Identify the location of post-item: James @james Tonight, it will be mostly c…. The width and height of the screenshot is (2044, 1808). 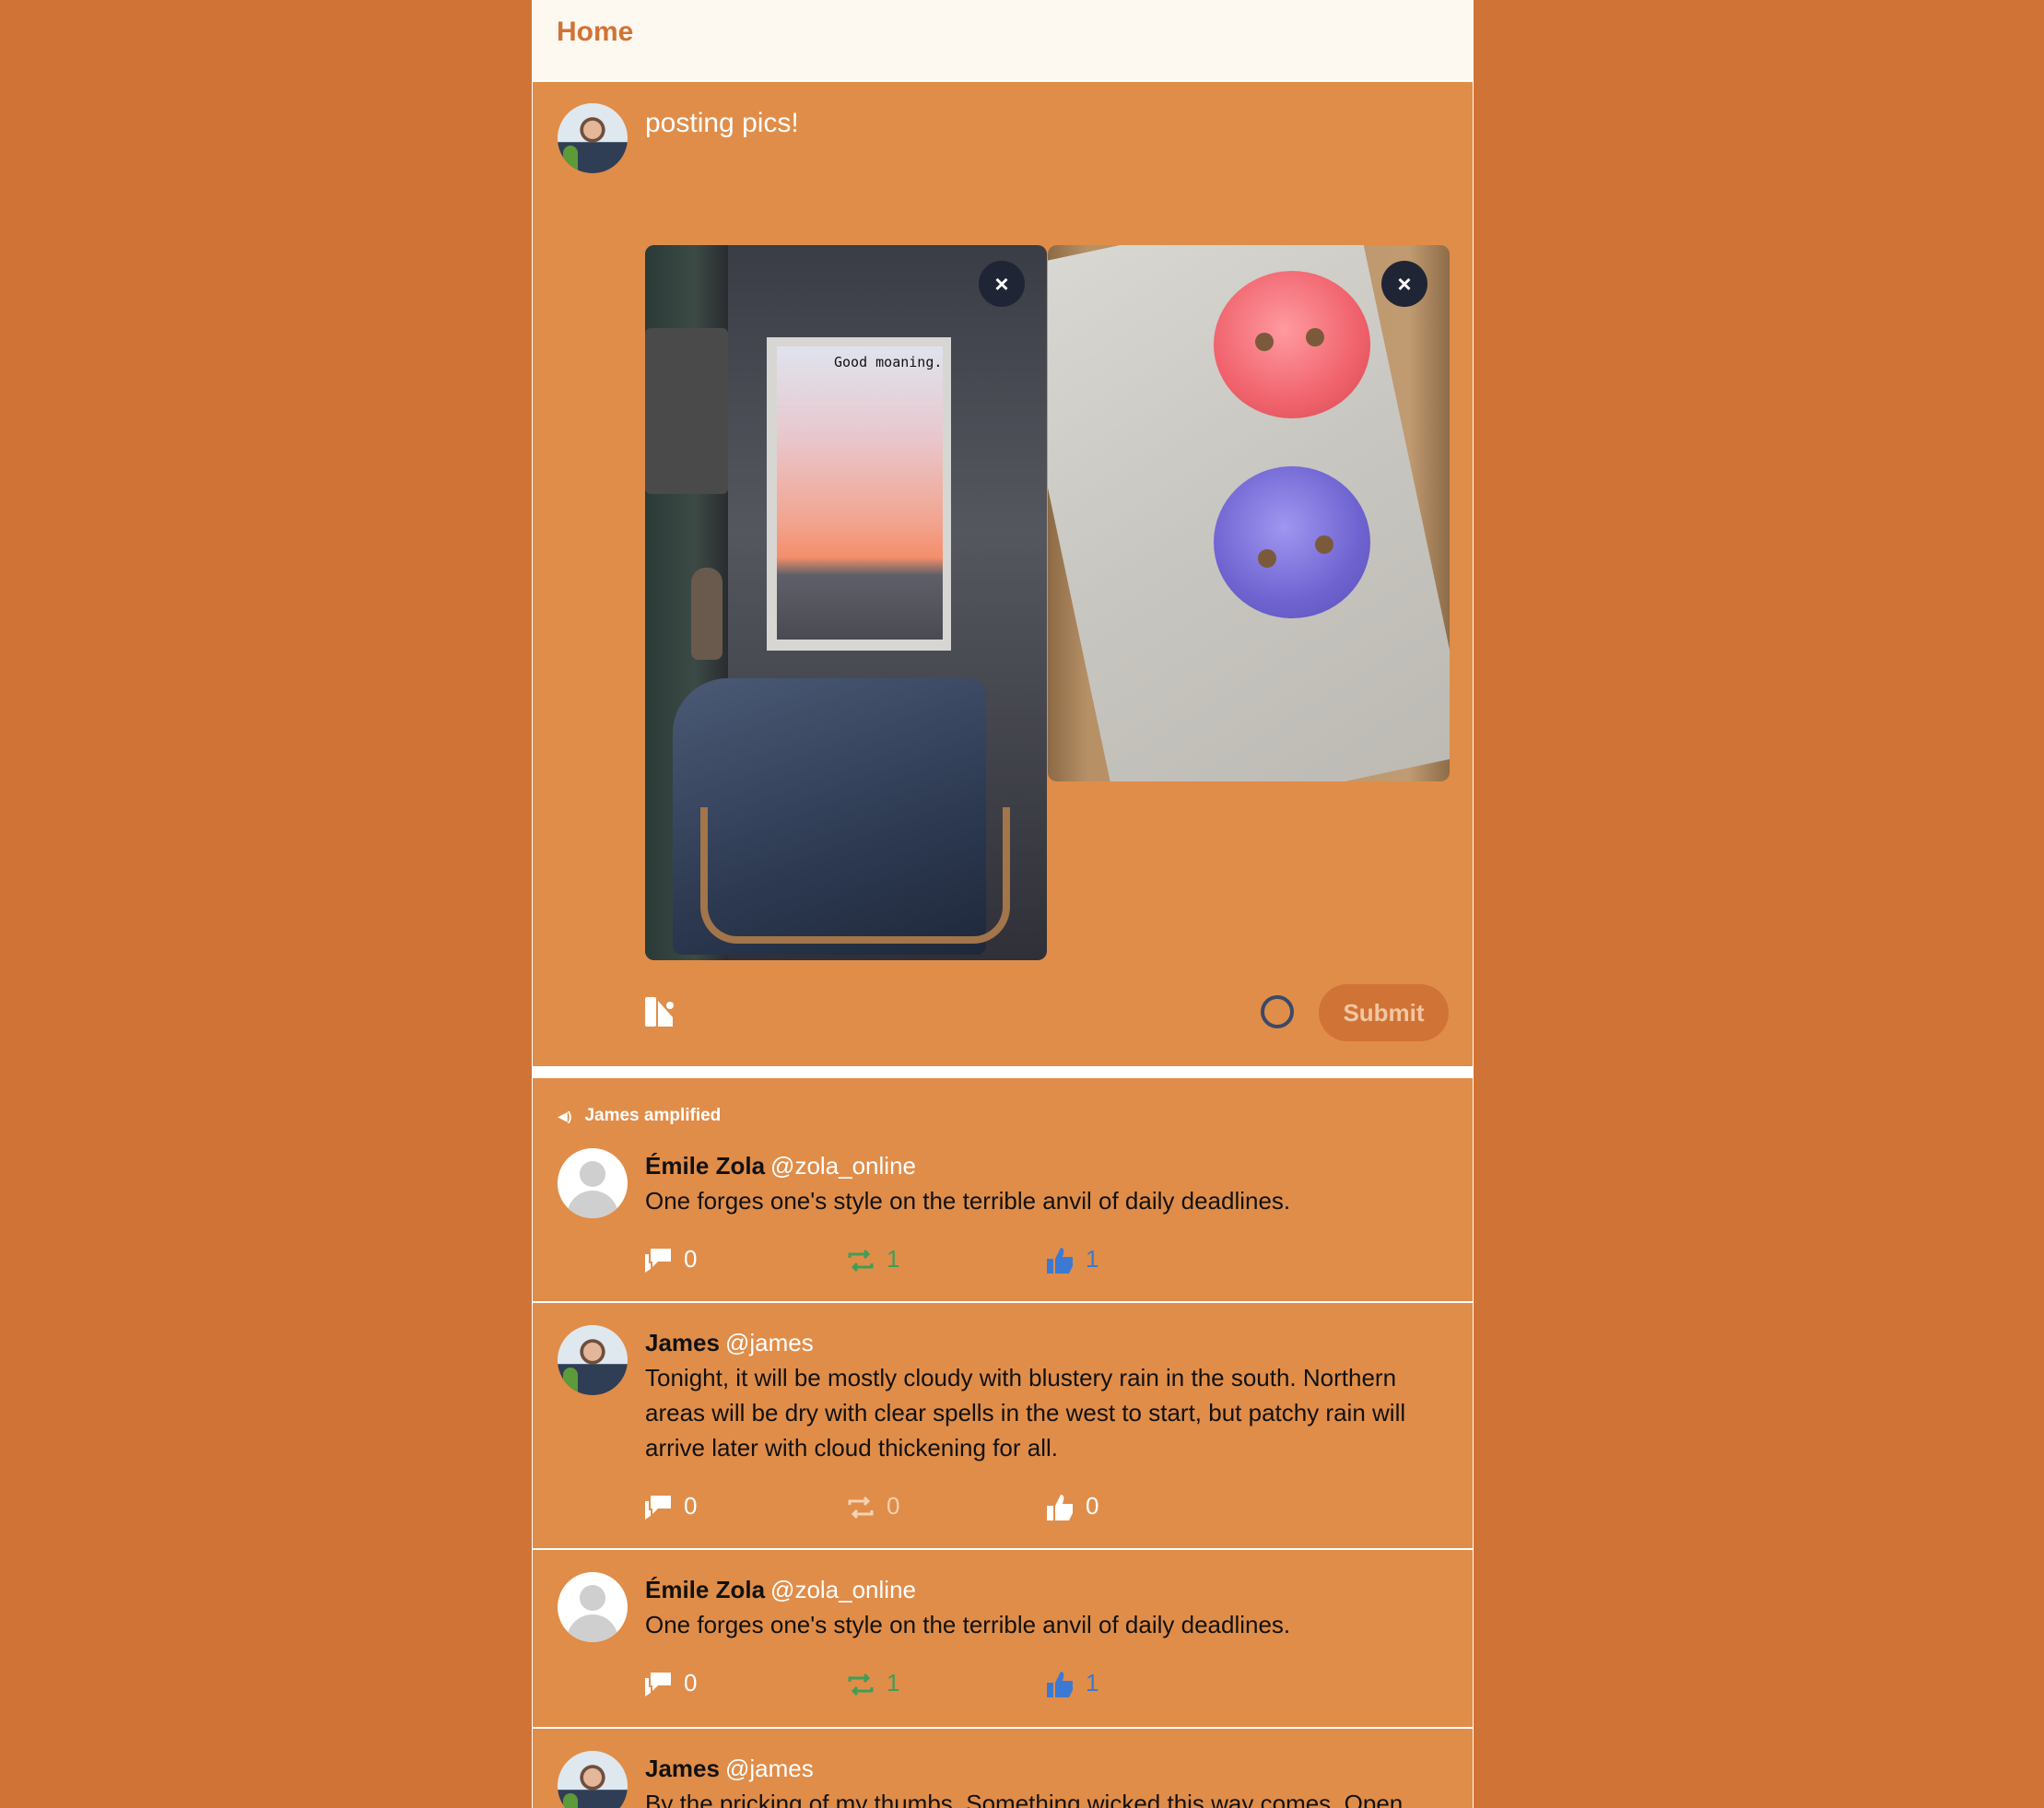
(1003, 1425).